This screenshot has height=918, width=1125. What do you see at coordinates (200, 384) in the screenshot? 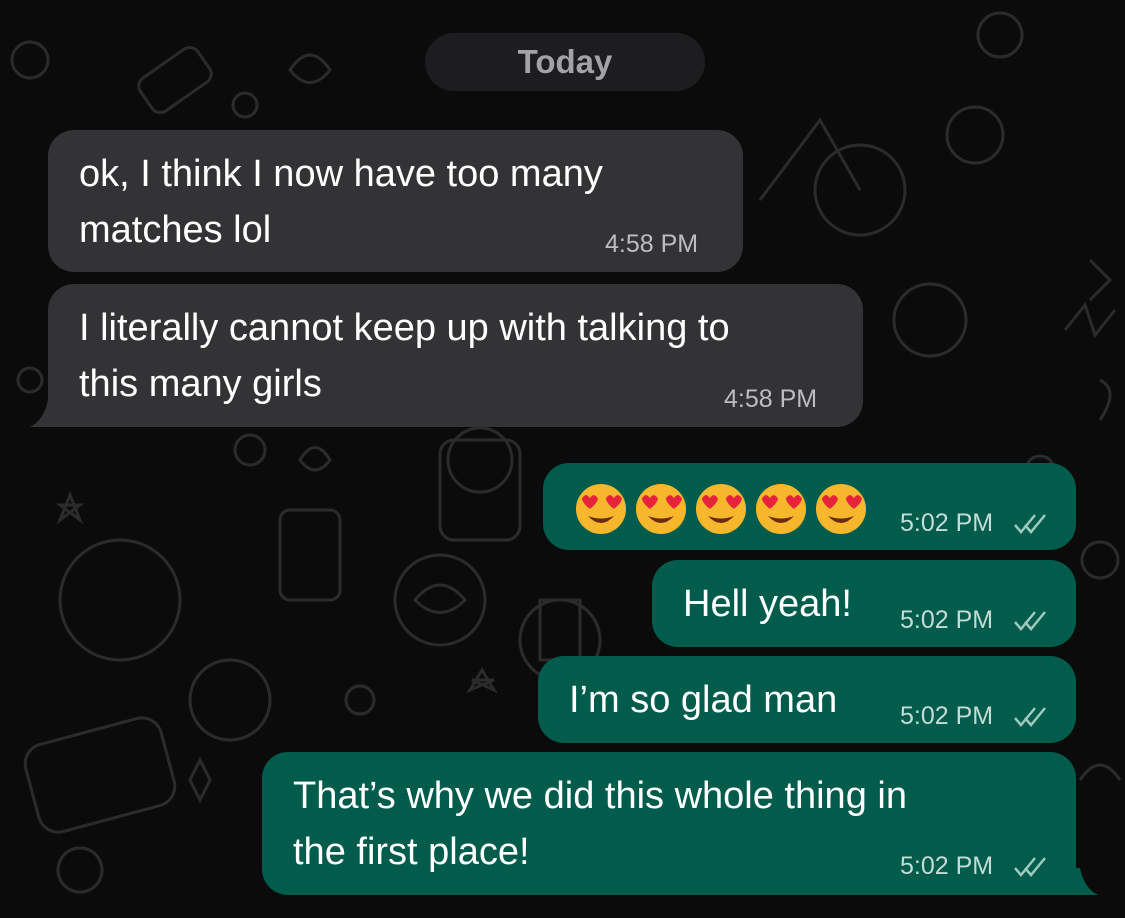
I see `message-text-line: this many girls` at bounding box center [200, 384].